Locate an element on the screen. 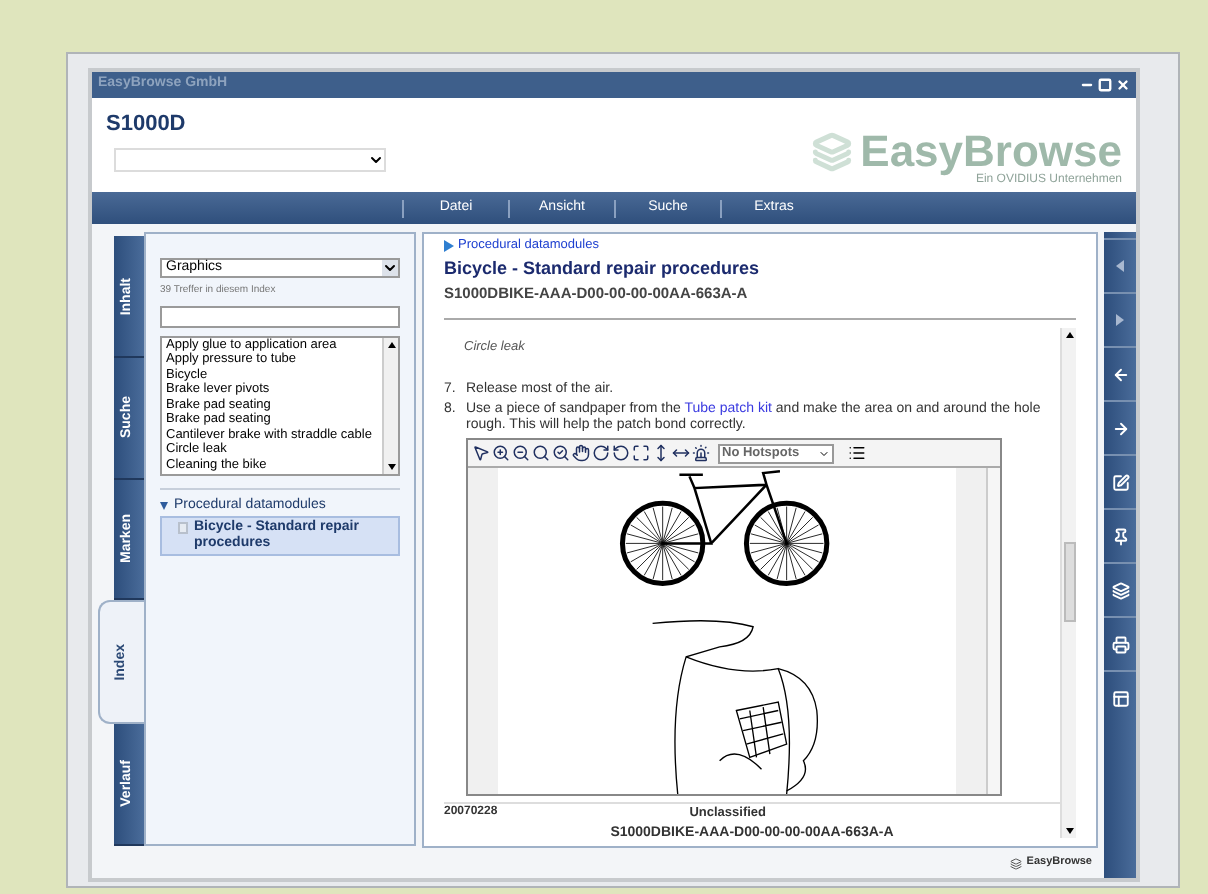 The height and width of the screenshot is (894, 1208). maximize-icon is located at coordinates (1105, 85).